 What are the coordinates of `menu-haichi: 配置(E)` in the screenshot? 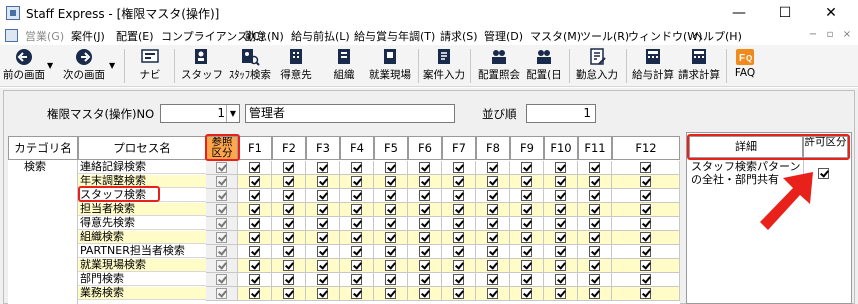 It's located at (135, 36).